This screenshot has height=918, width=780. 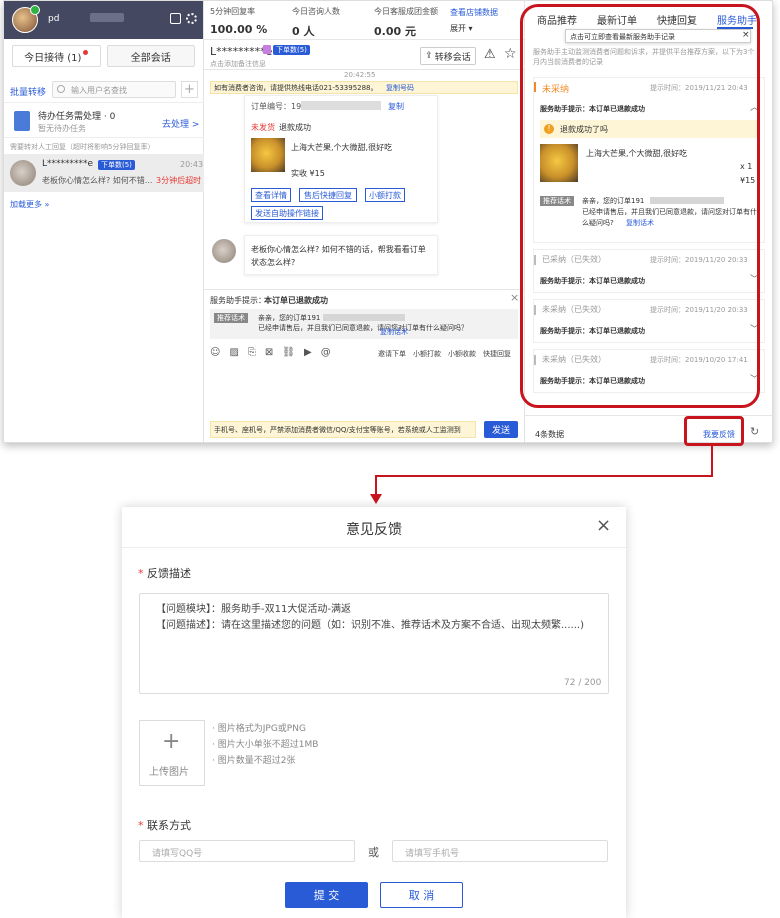 I want to click on submit-button: 提 交, so click(x=326, y=895).